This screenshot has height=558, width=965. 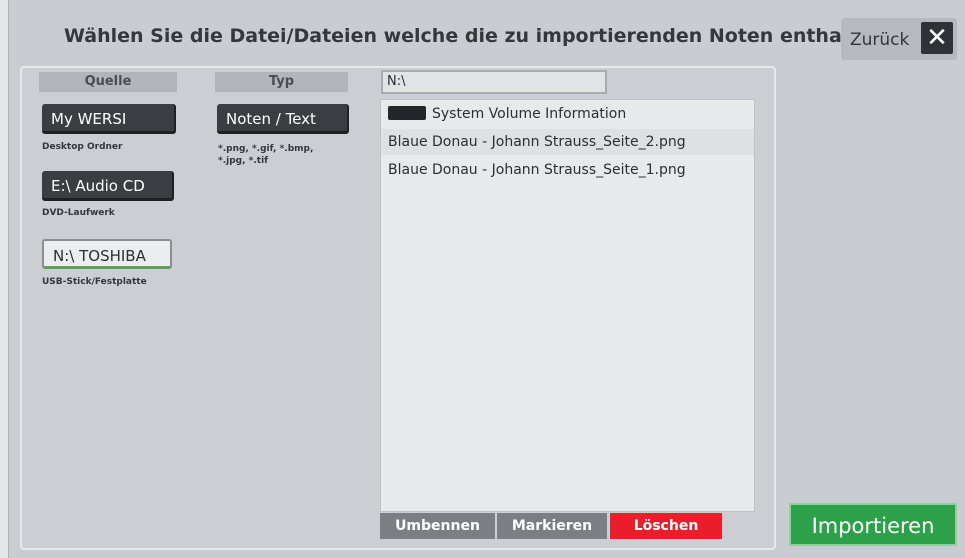 What do you see at coordinates (937, 38) in the screenshot?
I see `close-icon: ✕` at bounding box center [937, 38].